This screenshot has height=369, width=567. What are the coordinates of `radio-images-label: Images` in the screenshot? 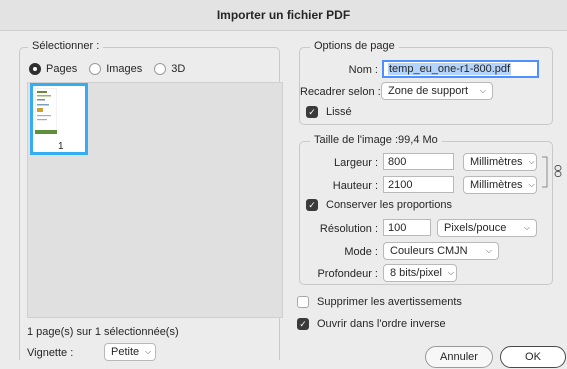 It's located at (124, 69).